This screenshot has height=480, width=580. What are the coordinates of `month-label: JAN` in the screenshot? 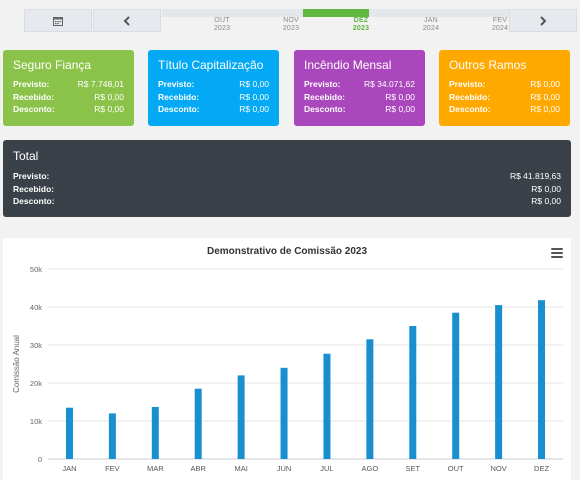 It's located at (431, 20).